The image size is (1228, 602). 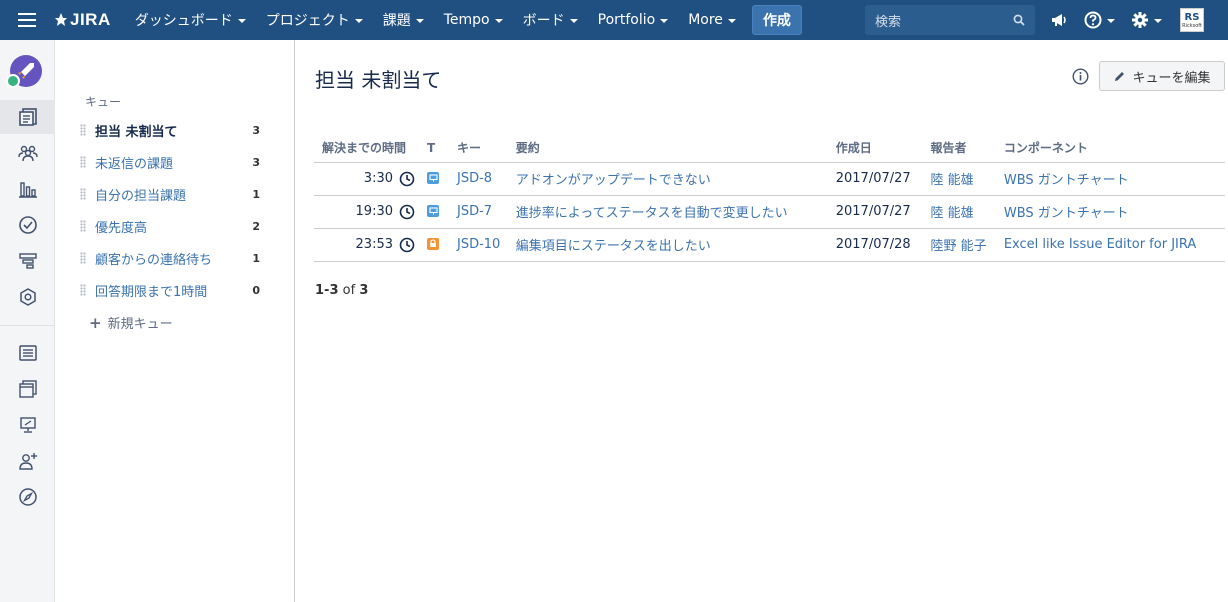 I want to click on queue-count: 1, so click(x=256, y=258).